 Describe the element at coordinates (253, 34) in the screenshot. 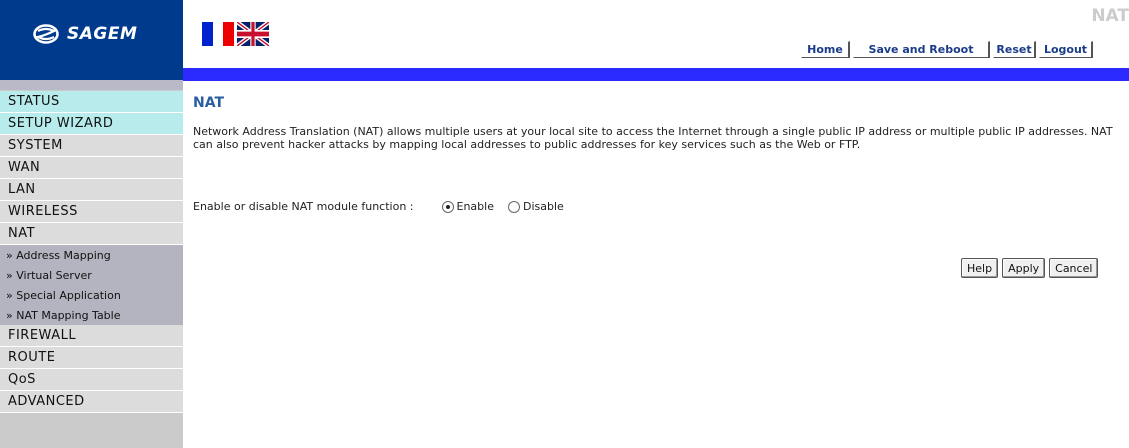

I see `uk-flag-icon` at that location.